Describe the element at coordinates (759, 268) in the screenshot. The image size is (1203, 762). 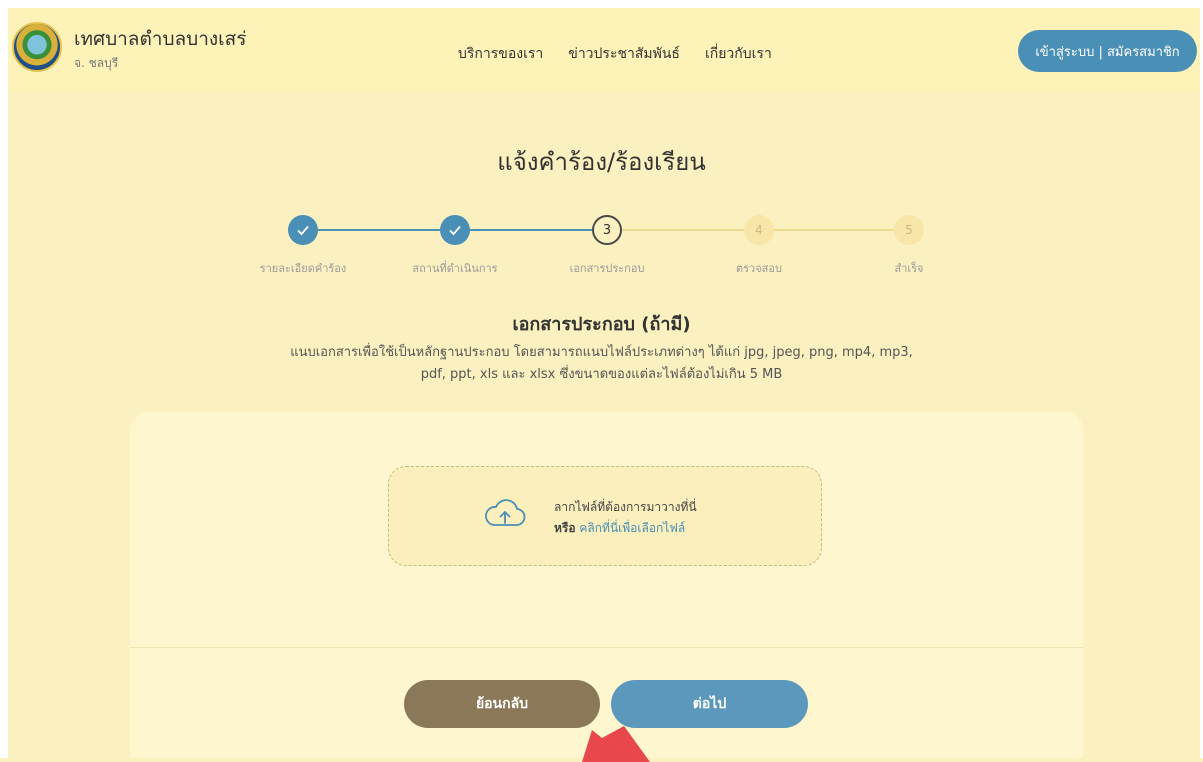
I see `step-4-label: ตรวจสอบ` at that location.